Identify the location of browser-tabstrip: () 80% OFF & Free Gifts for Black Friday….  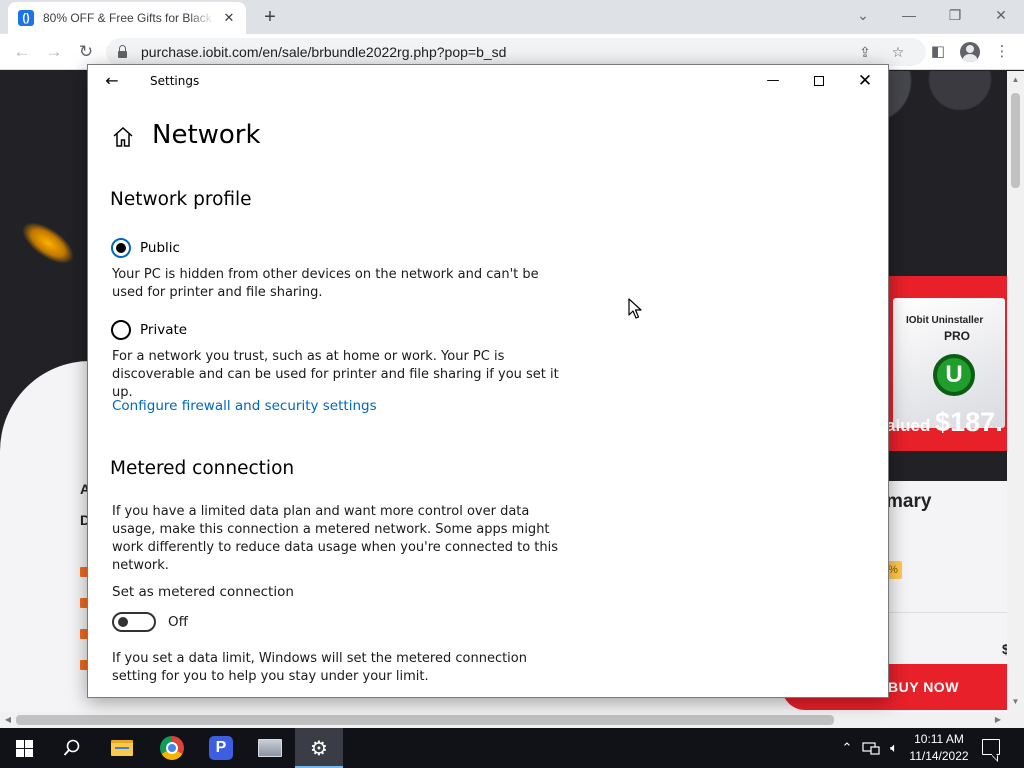
(512, 17).